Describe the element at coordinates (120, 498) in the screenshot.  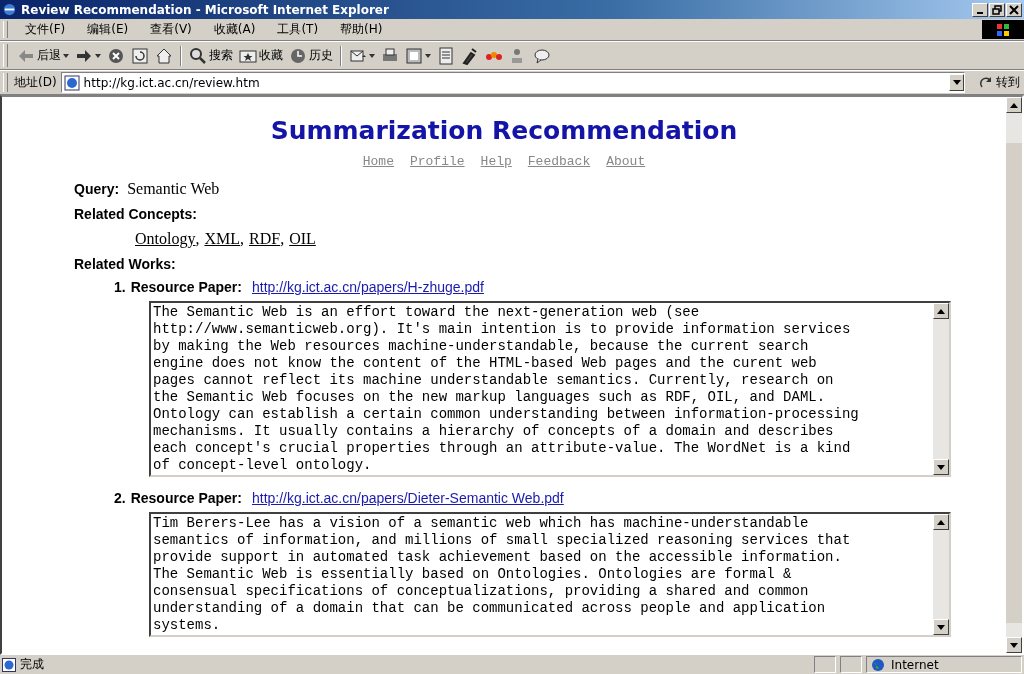
I see `work-number: 2.` at that location.